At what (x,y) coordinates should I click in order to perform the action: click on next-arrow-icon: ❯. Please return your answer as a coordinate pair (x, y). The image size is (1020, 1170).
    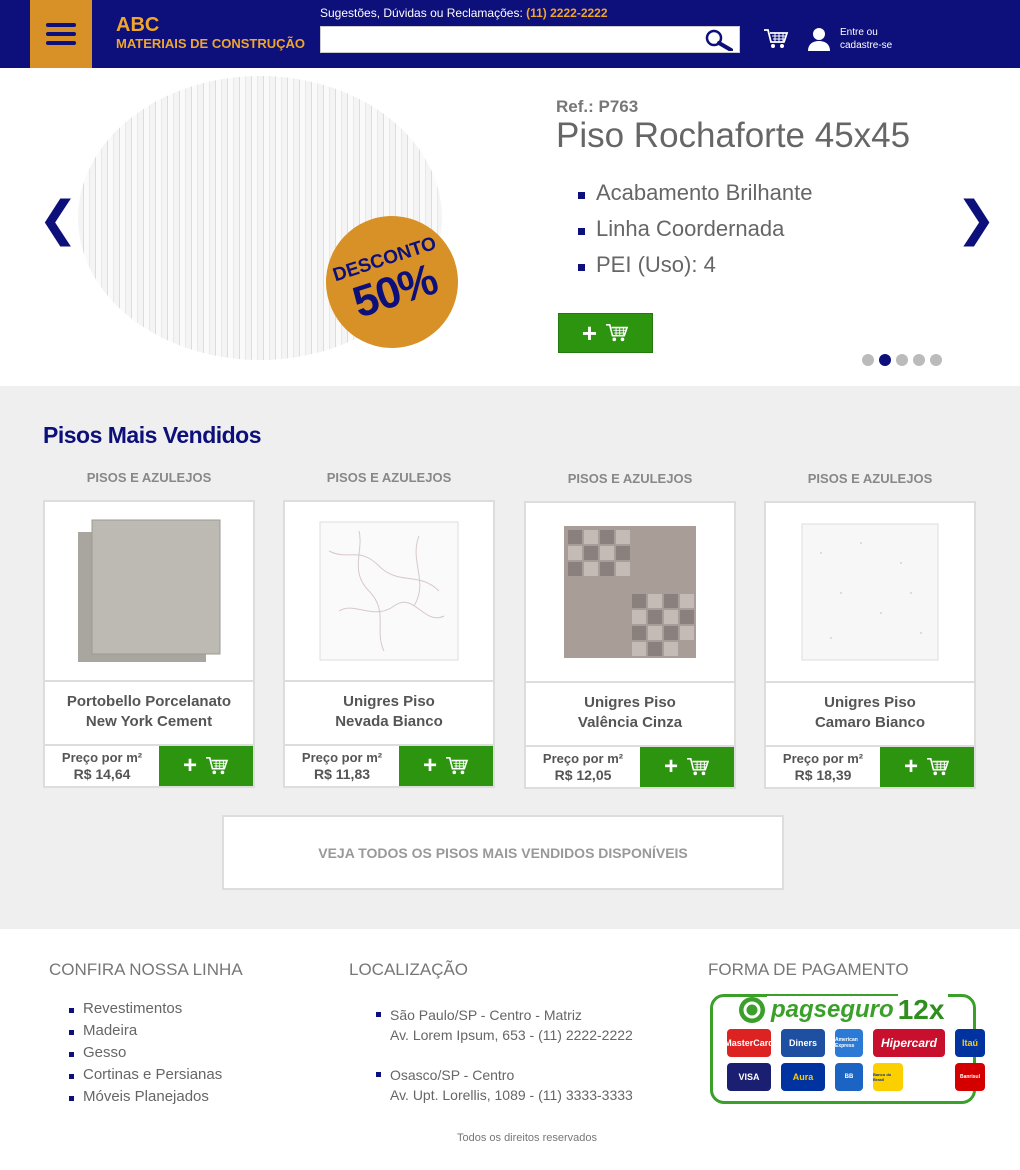
    Looking at the image, I should click on (976, 220).